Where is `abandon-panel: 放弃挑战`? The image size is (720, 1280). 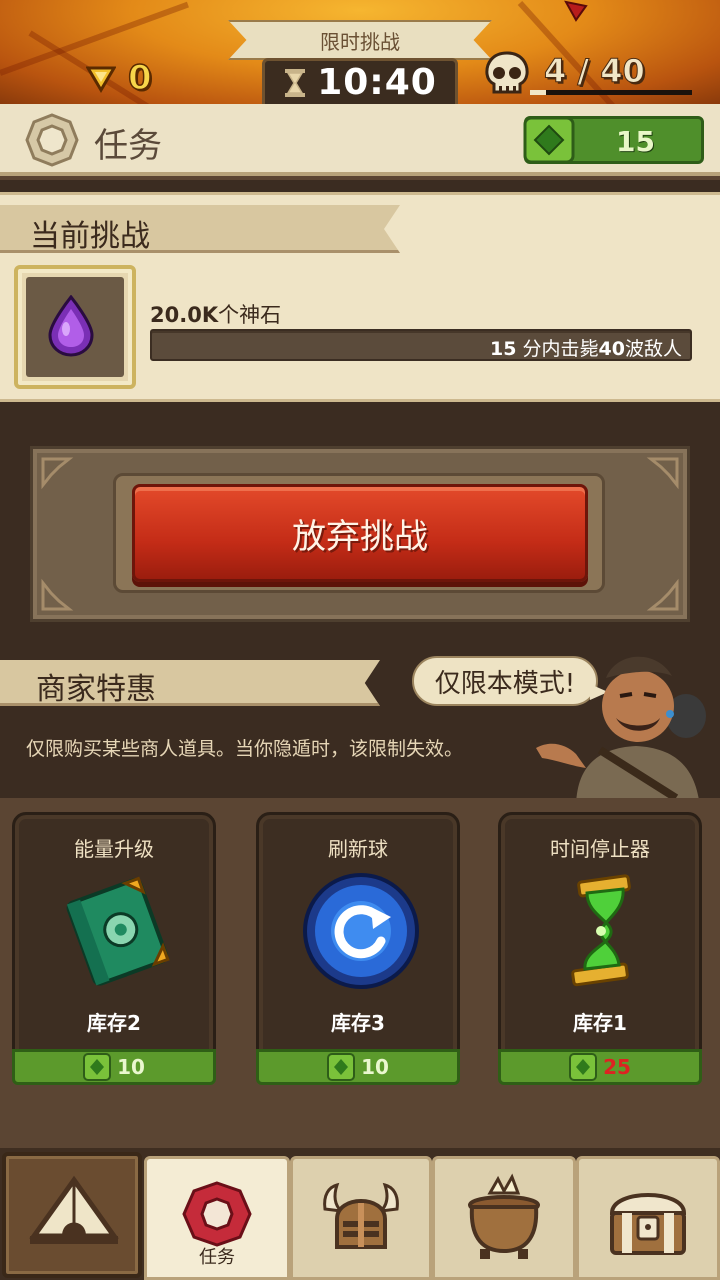
abandon-panel: 放弃挑战 is located at coordinates (360, 534).